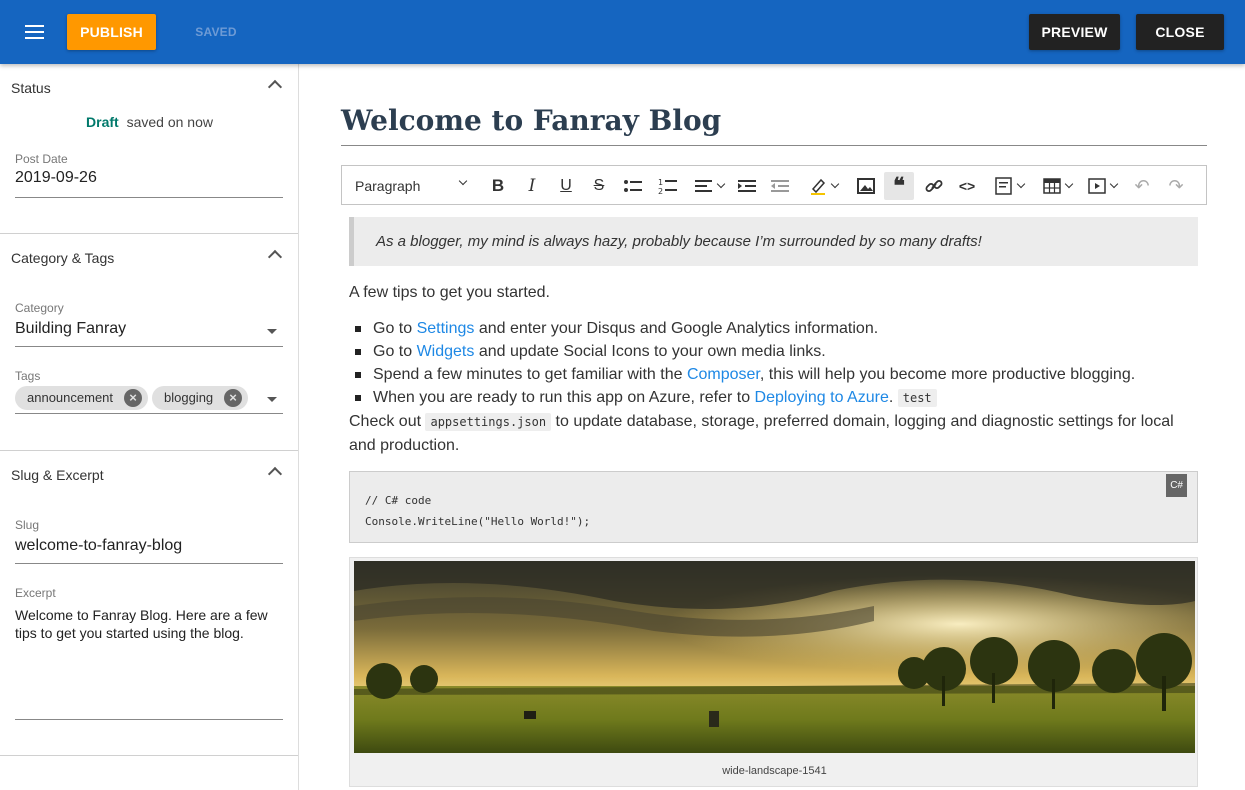 The width and height of the screenshot is (1245, 790). I want to click on saved-text: saved on now, so click(169, 122).